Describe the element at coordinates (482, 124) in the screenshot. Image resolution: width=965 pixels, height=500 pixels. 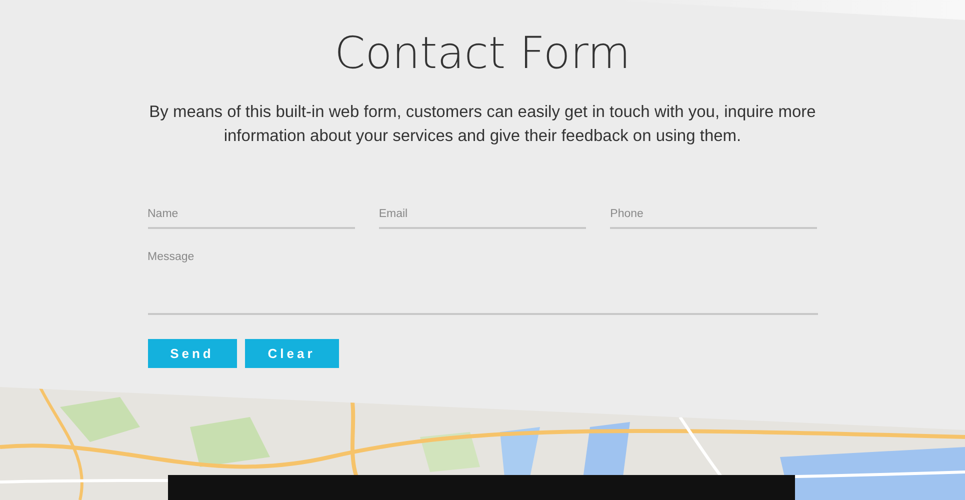
I see `description: By means of this built-in web form, customers can easily get in touch with you, inquire more information about your services and give their feedback on using them.` at that location.